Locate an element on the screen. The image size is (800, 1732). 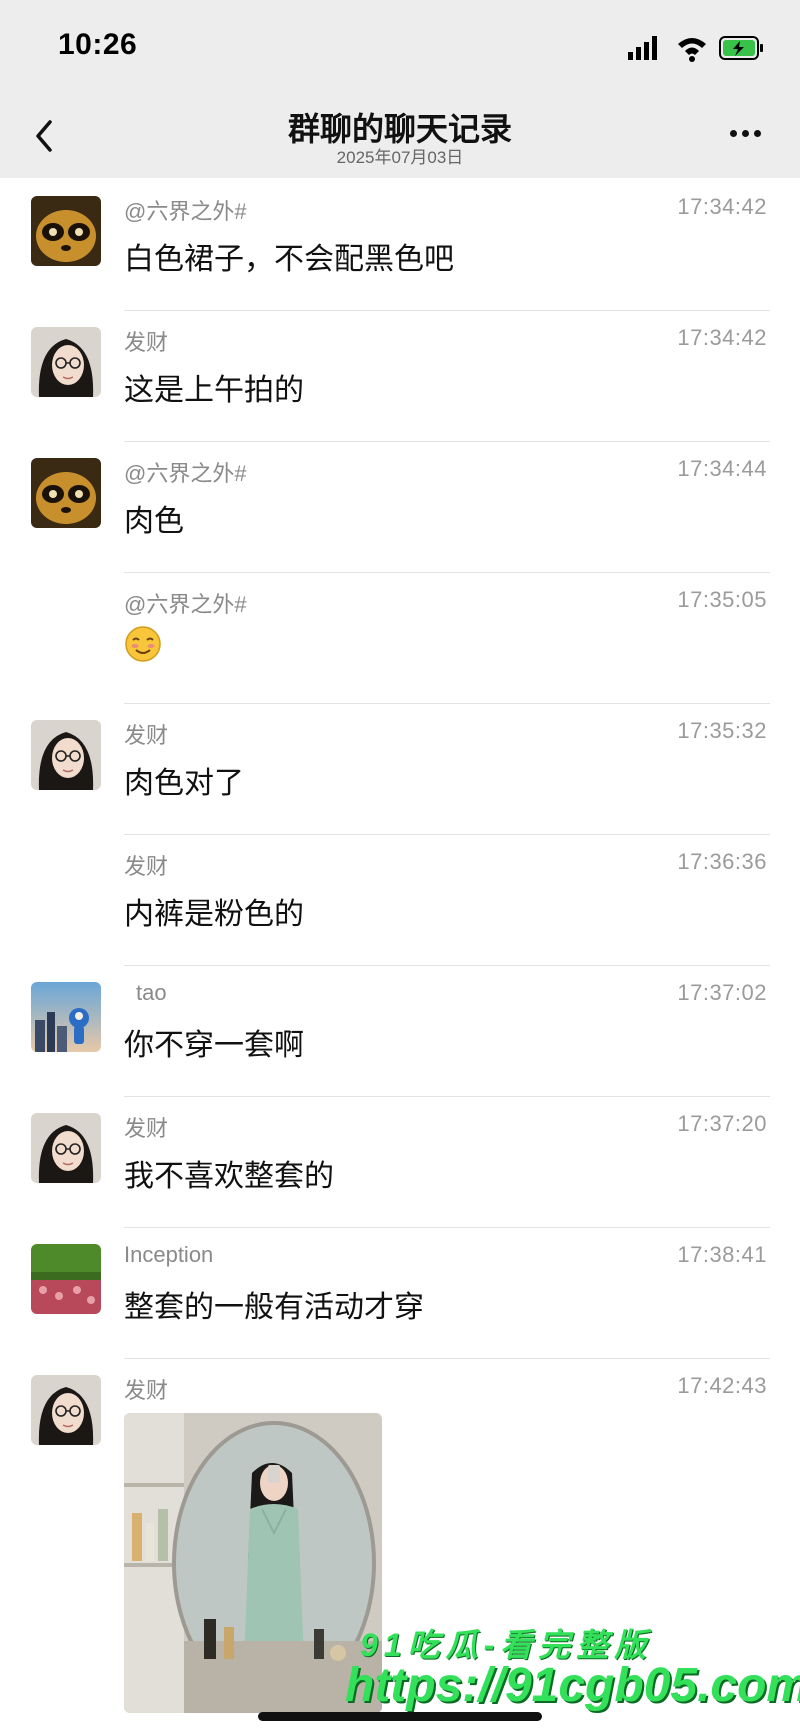
page-subtitle: 2025年07月03日 is located at coordinates (400, 157).